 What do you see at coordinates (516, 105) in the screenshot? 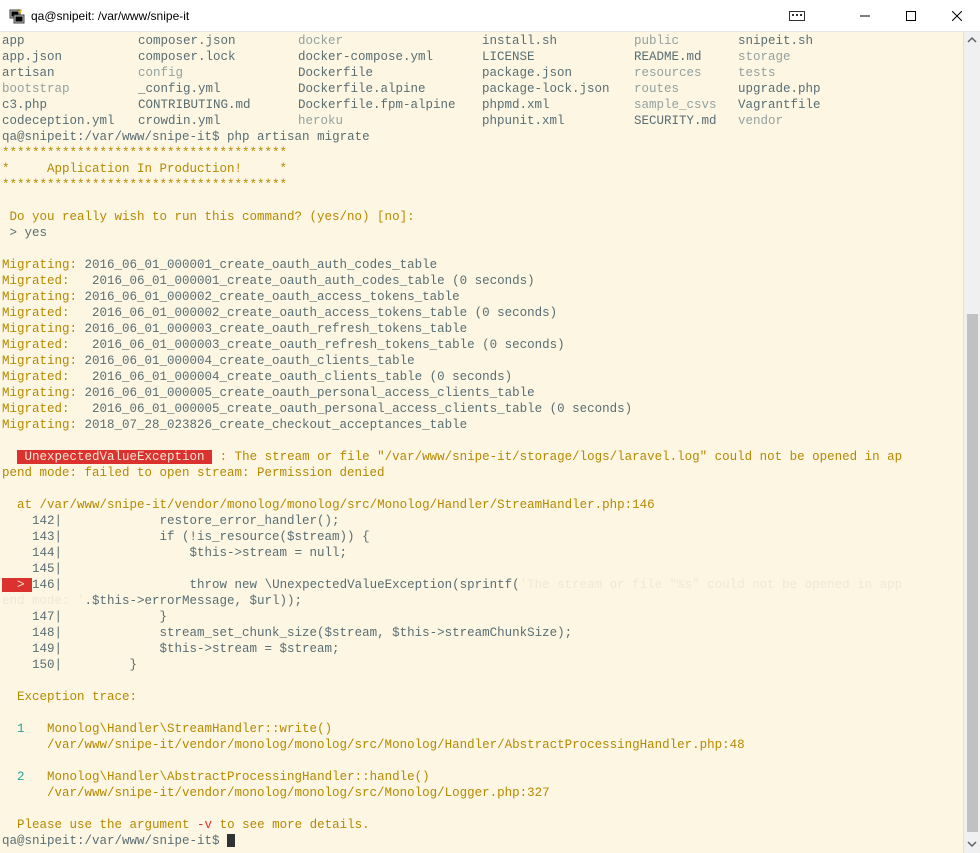
I see `ls-entry: phpmd.xml` at bounding box center [516, 105].